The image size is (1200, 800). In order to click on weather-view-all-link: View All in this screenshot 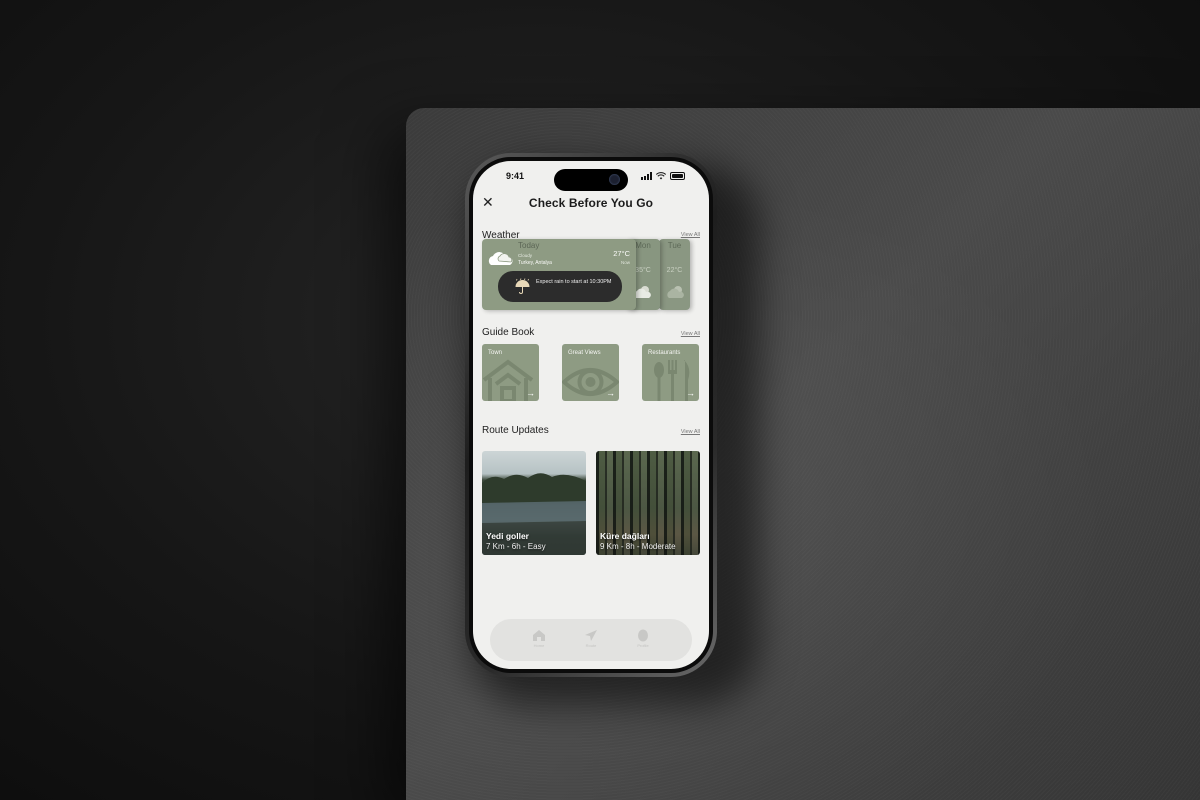, I will do `click(690, 235)`.